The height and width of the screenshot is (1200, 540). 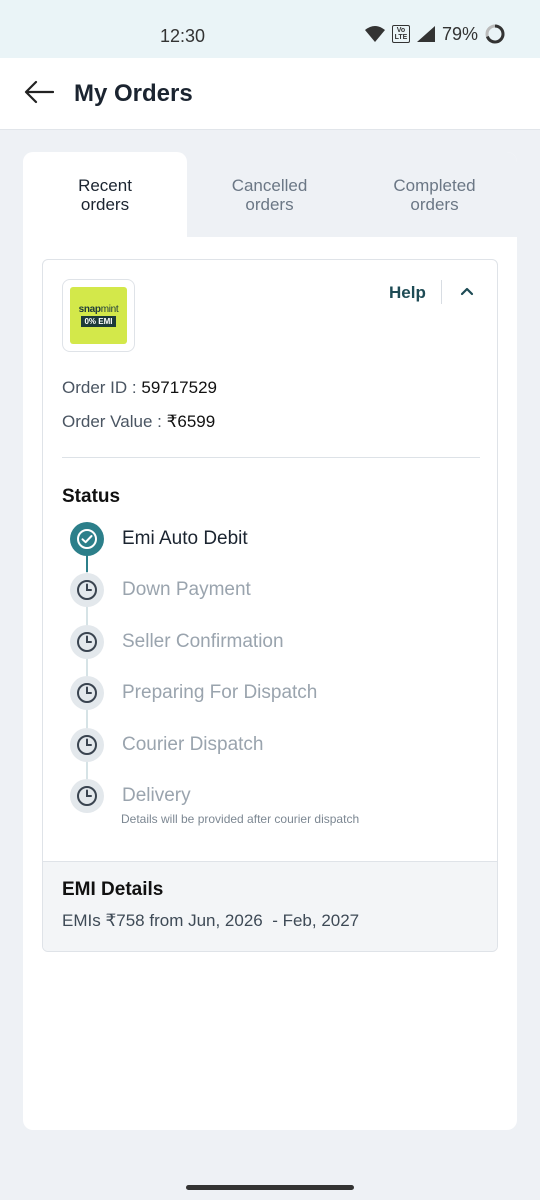 I want to click on order-id-label: Order ID :, so click(x=99, y=387).